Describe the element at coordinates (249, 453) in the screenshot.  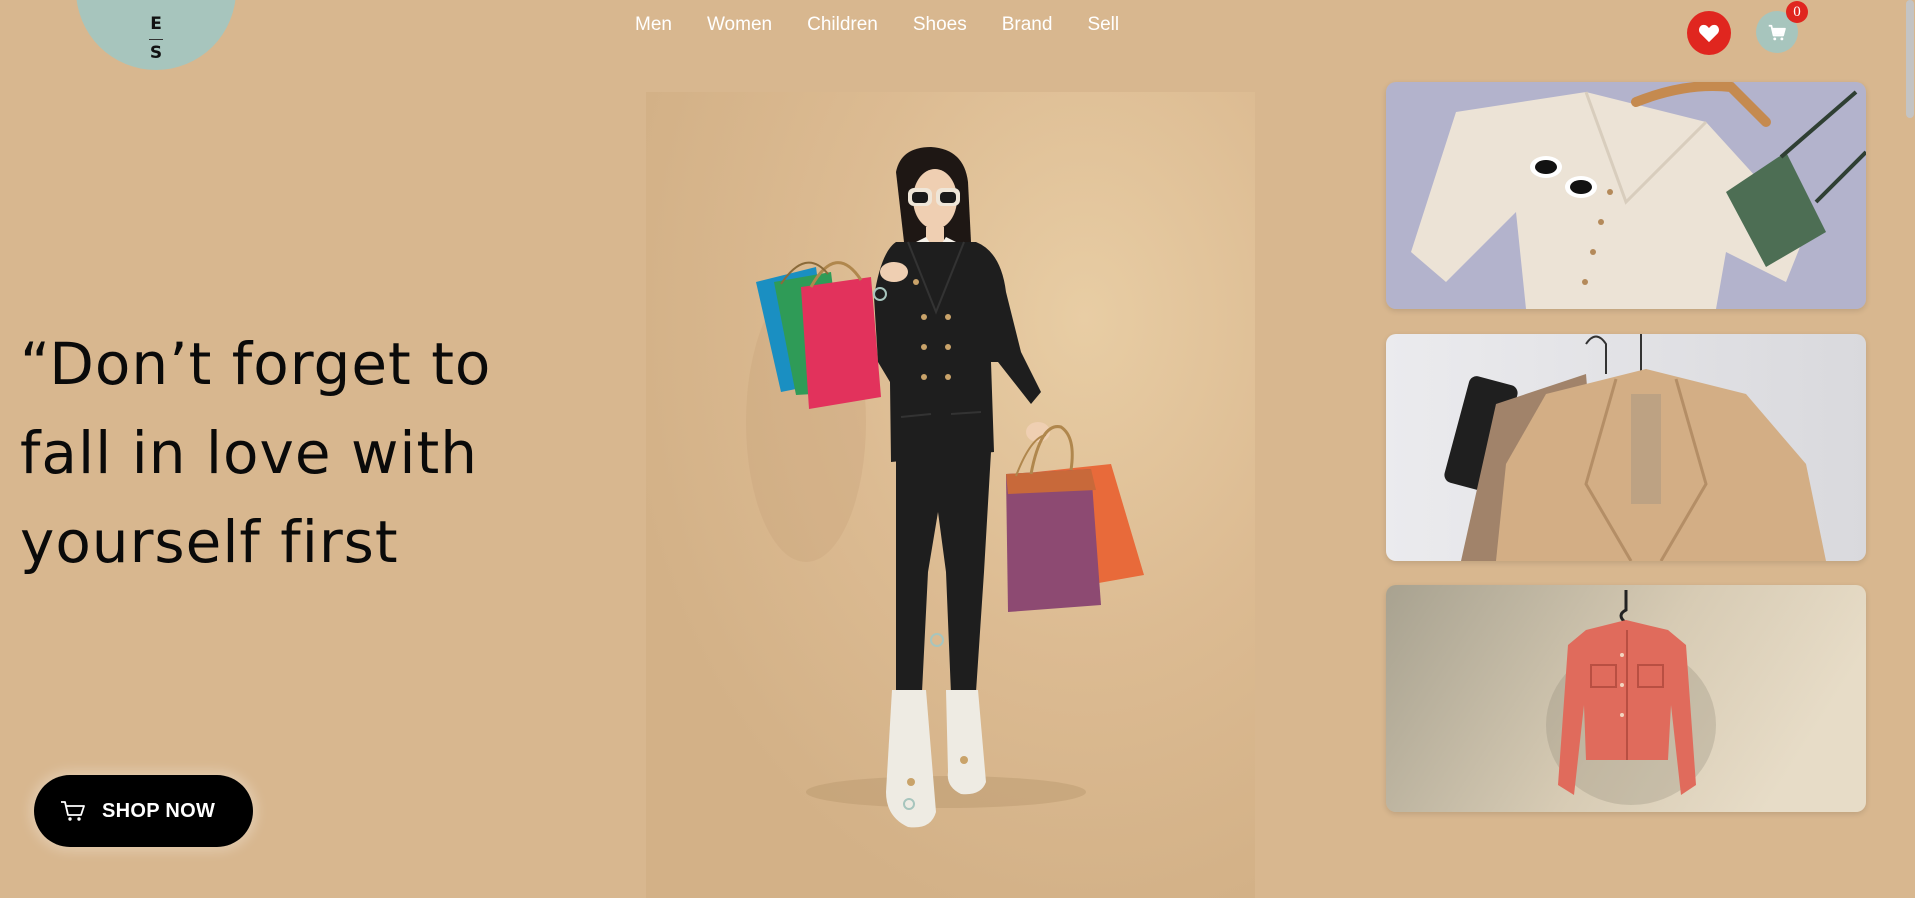
I see `hero-quote-line-2: fall in love with` at that location.